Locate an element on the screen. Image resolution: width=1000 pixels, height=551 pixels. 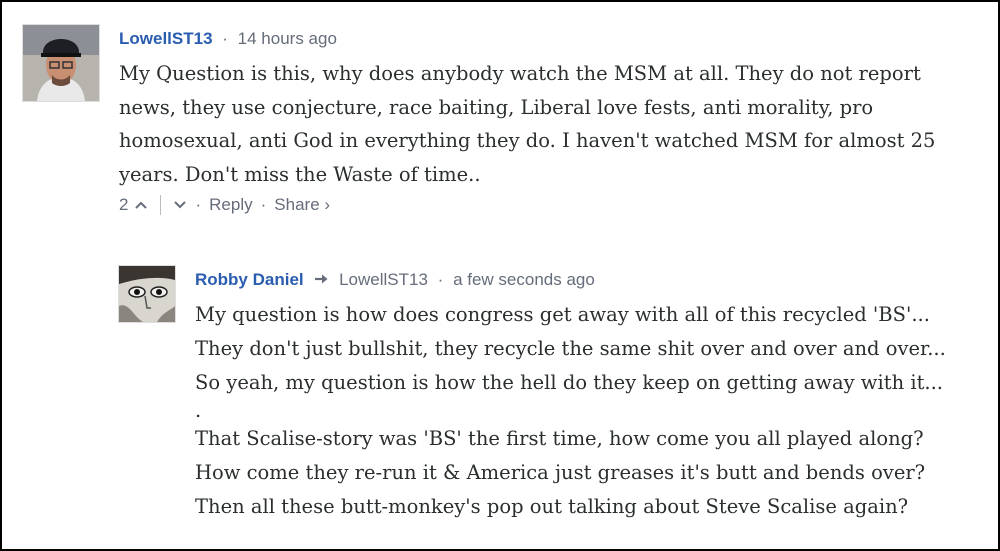
comment-line: . is located at coordinates (198, 410).